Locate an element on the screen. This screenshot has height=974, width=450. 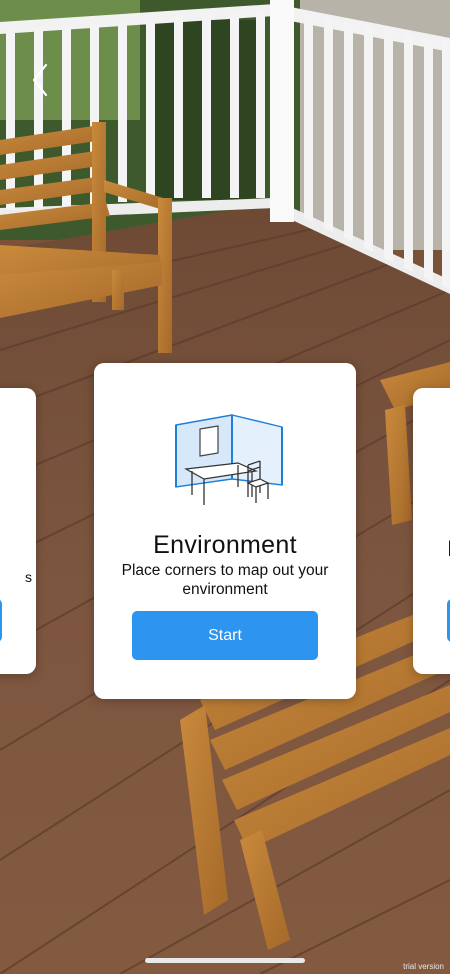
chevron-left-icon is located at coordinates (40, 80).